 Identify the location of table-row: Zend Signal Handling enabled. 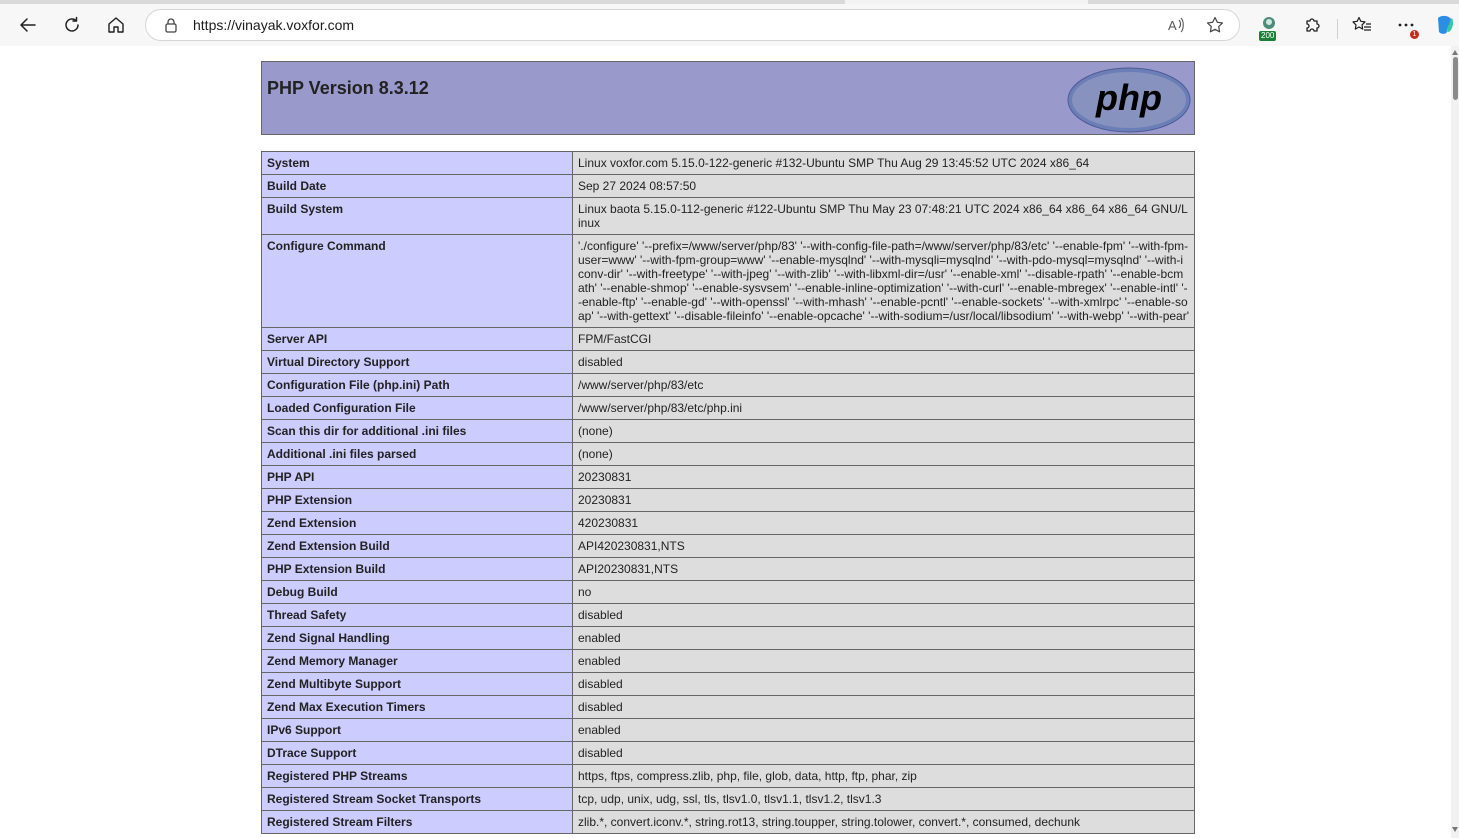
(728, 638).